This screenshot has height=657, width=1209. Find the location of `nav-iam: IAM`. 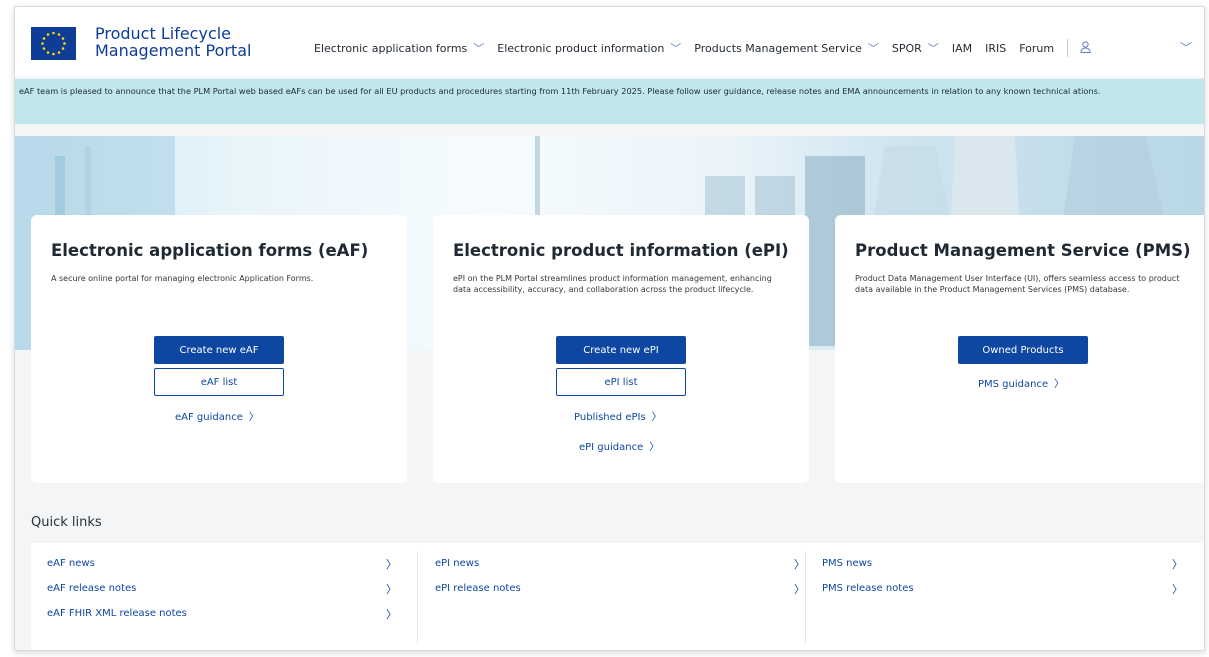

nav-iam: IAM is located at coordinates (962, 48).